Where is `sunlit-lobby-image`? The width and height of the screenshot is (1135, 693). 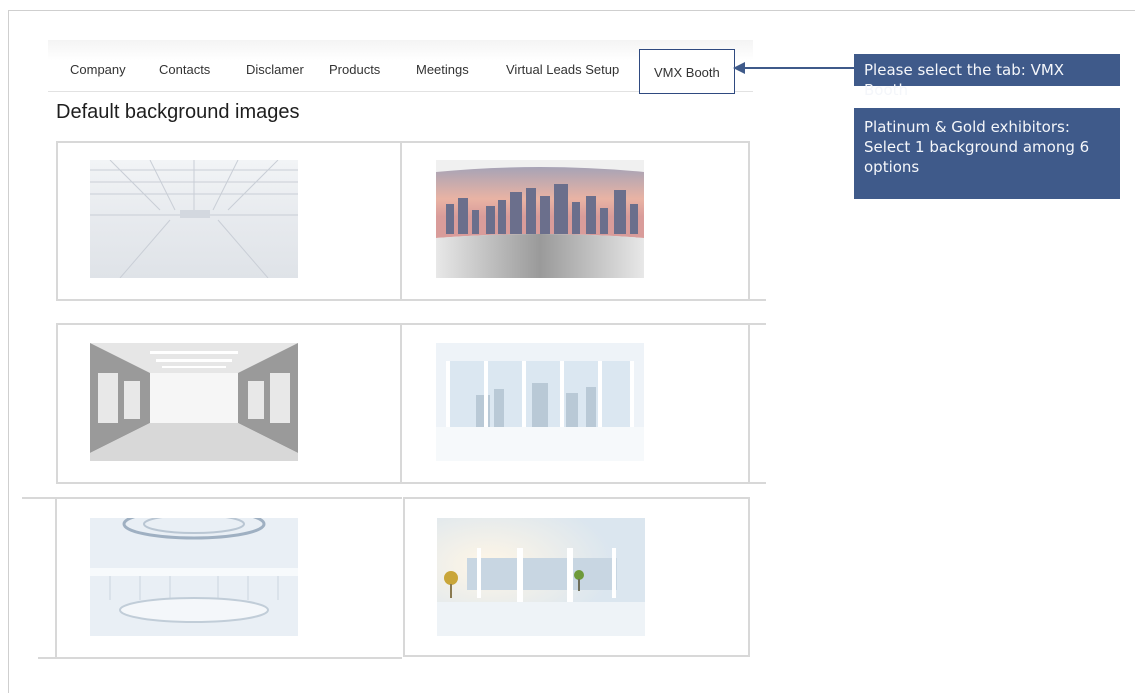 sunlit-lobby-image is located at coordinates (541, 577).